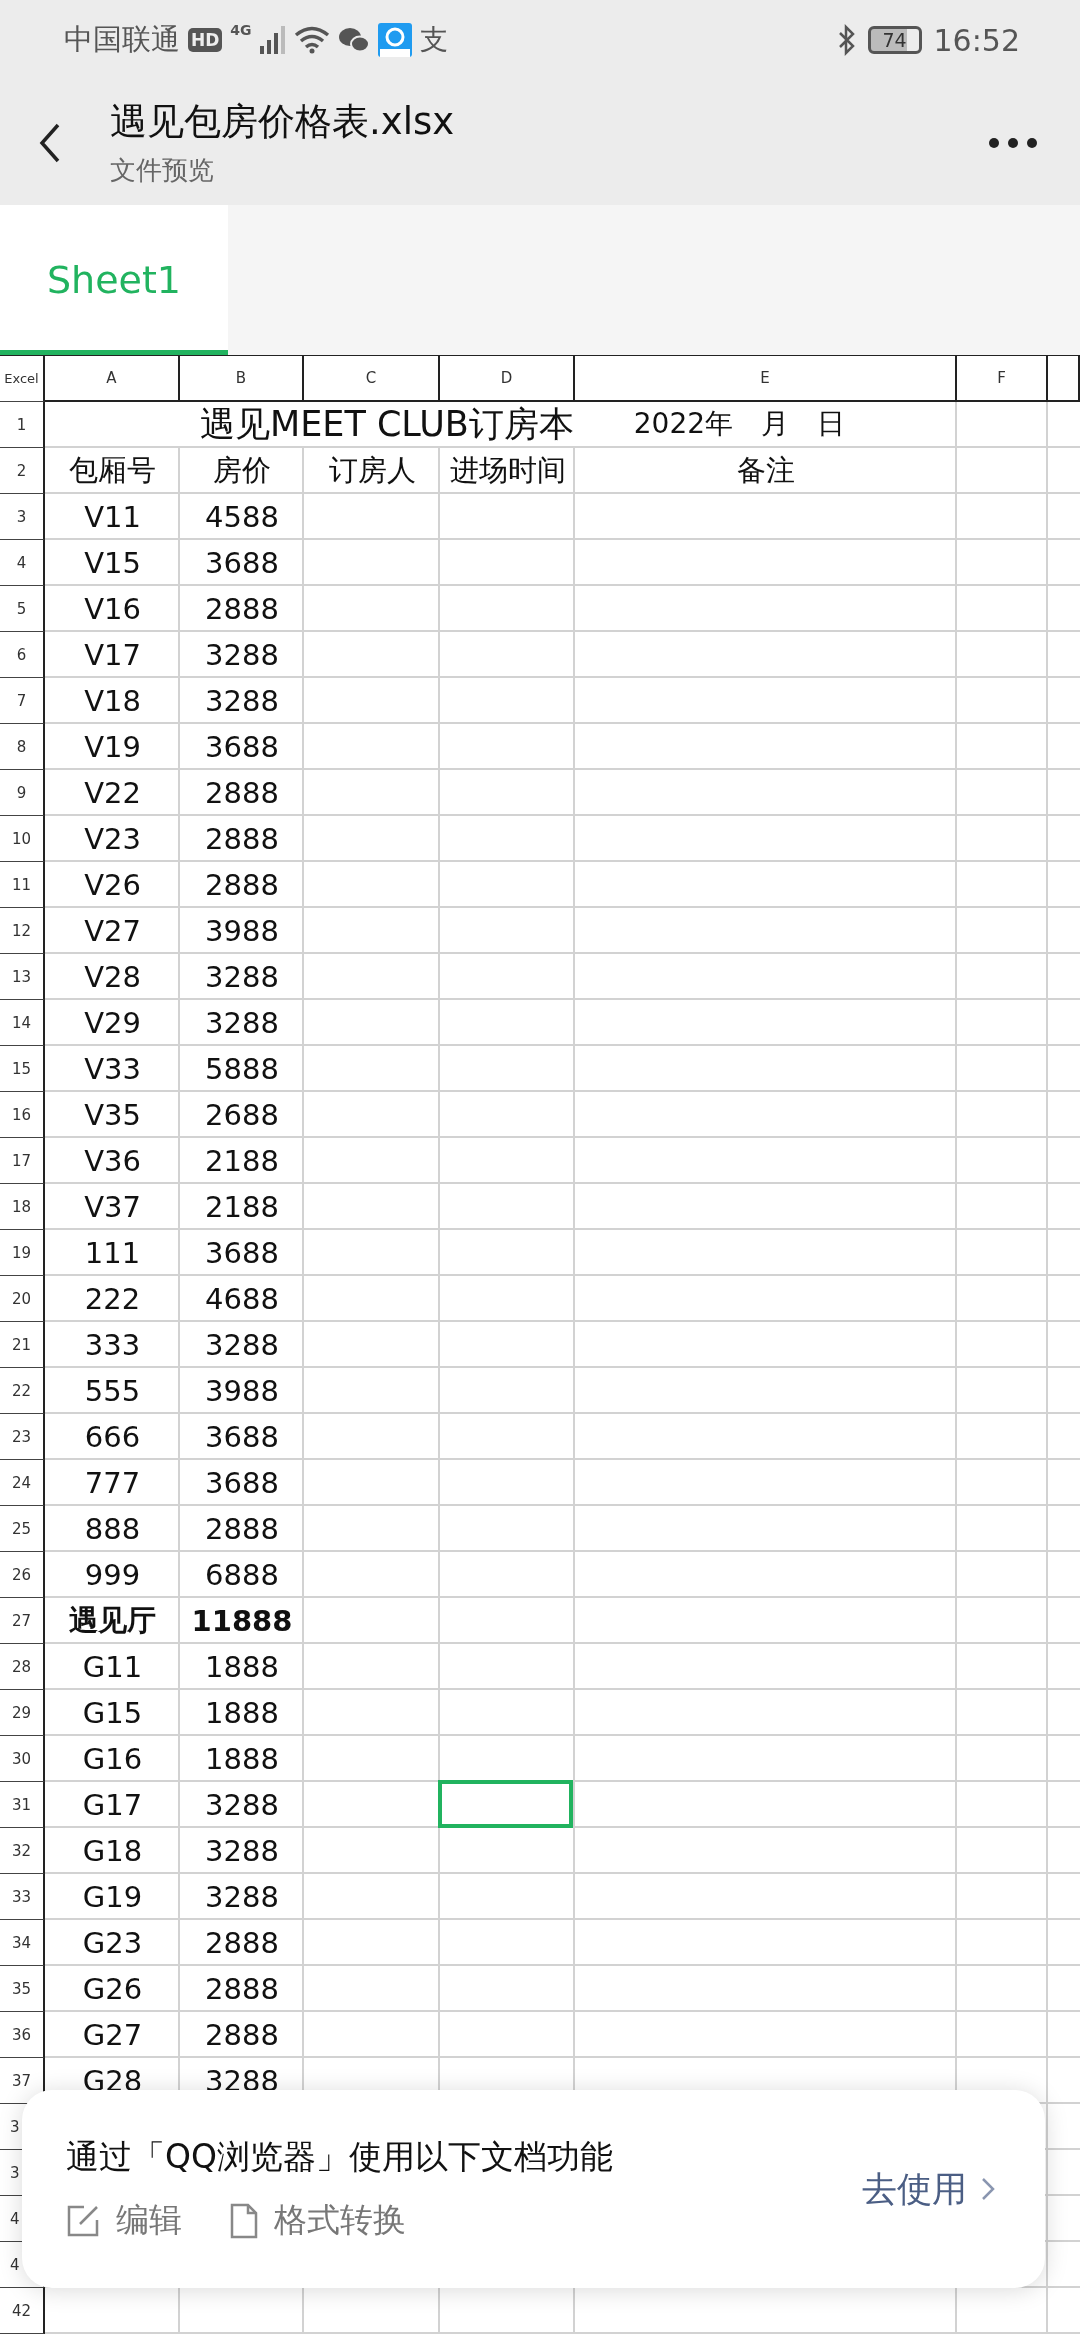 This screenshot has width=1080, height=2340. Describe the element at coordinates (205, 40) in the screenshot. I see `hd-badge: HD` at that location.